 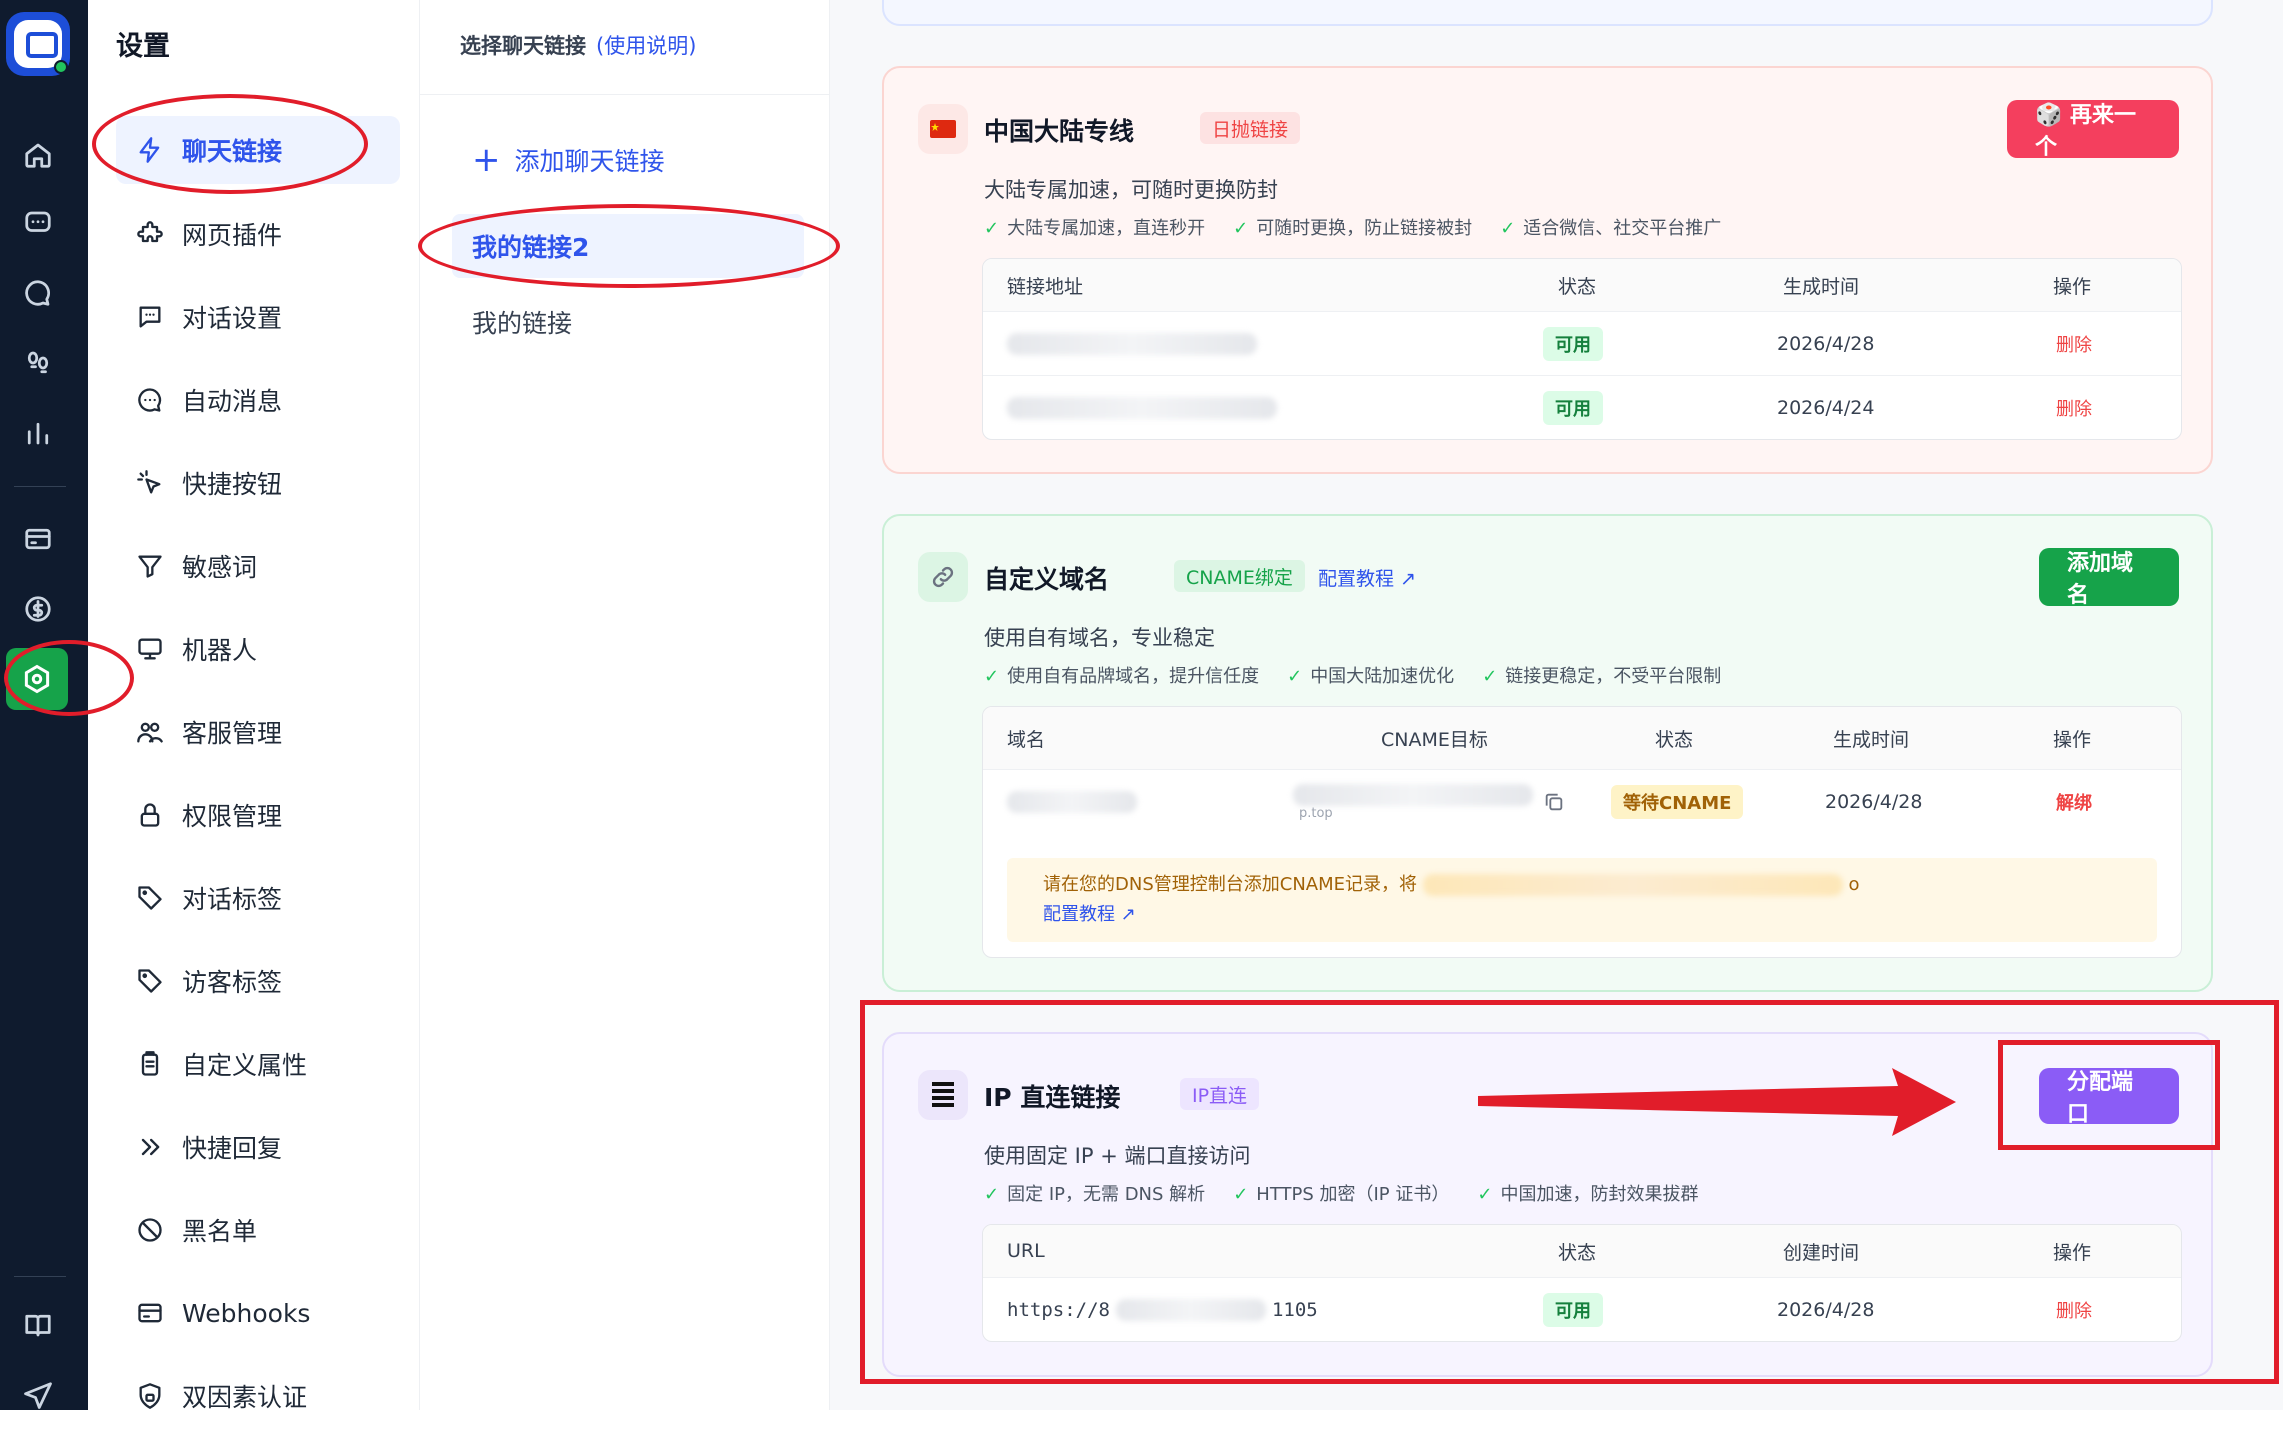 What do you see at coordinates (589, 161) in the screenshot?
I see `add-chat-link-label: 添加聊天链接` at bounding box center [589, 161].